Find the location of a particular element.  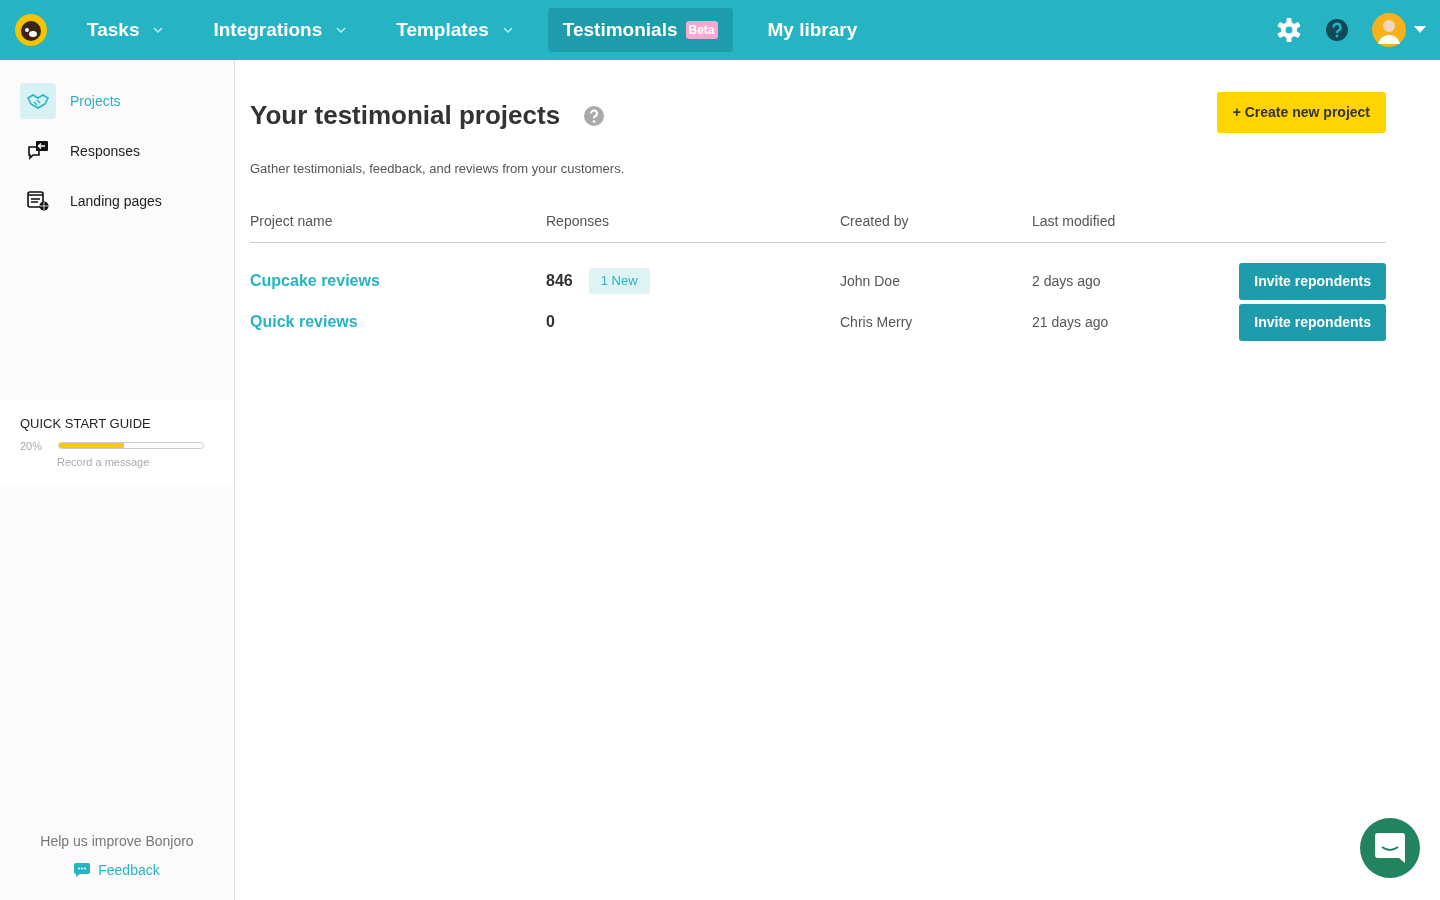

table-cell-text: 21 days ago is located at coordinates (1071, 322).